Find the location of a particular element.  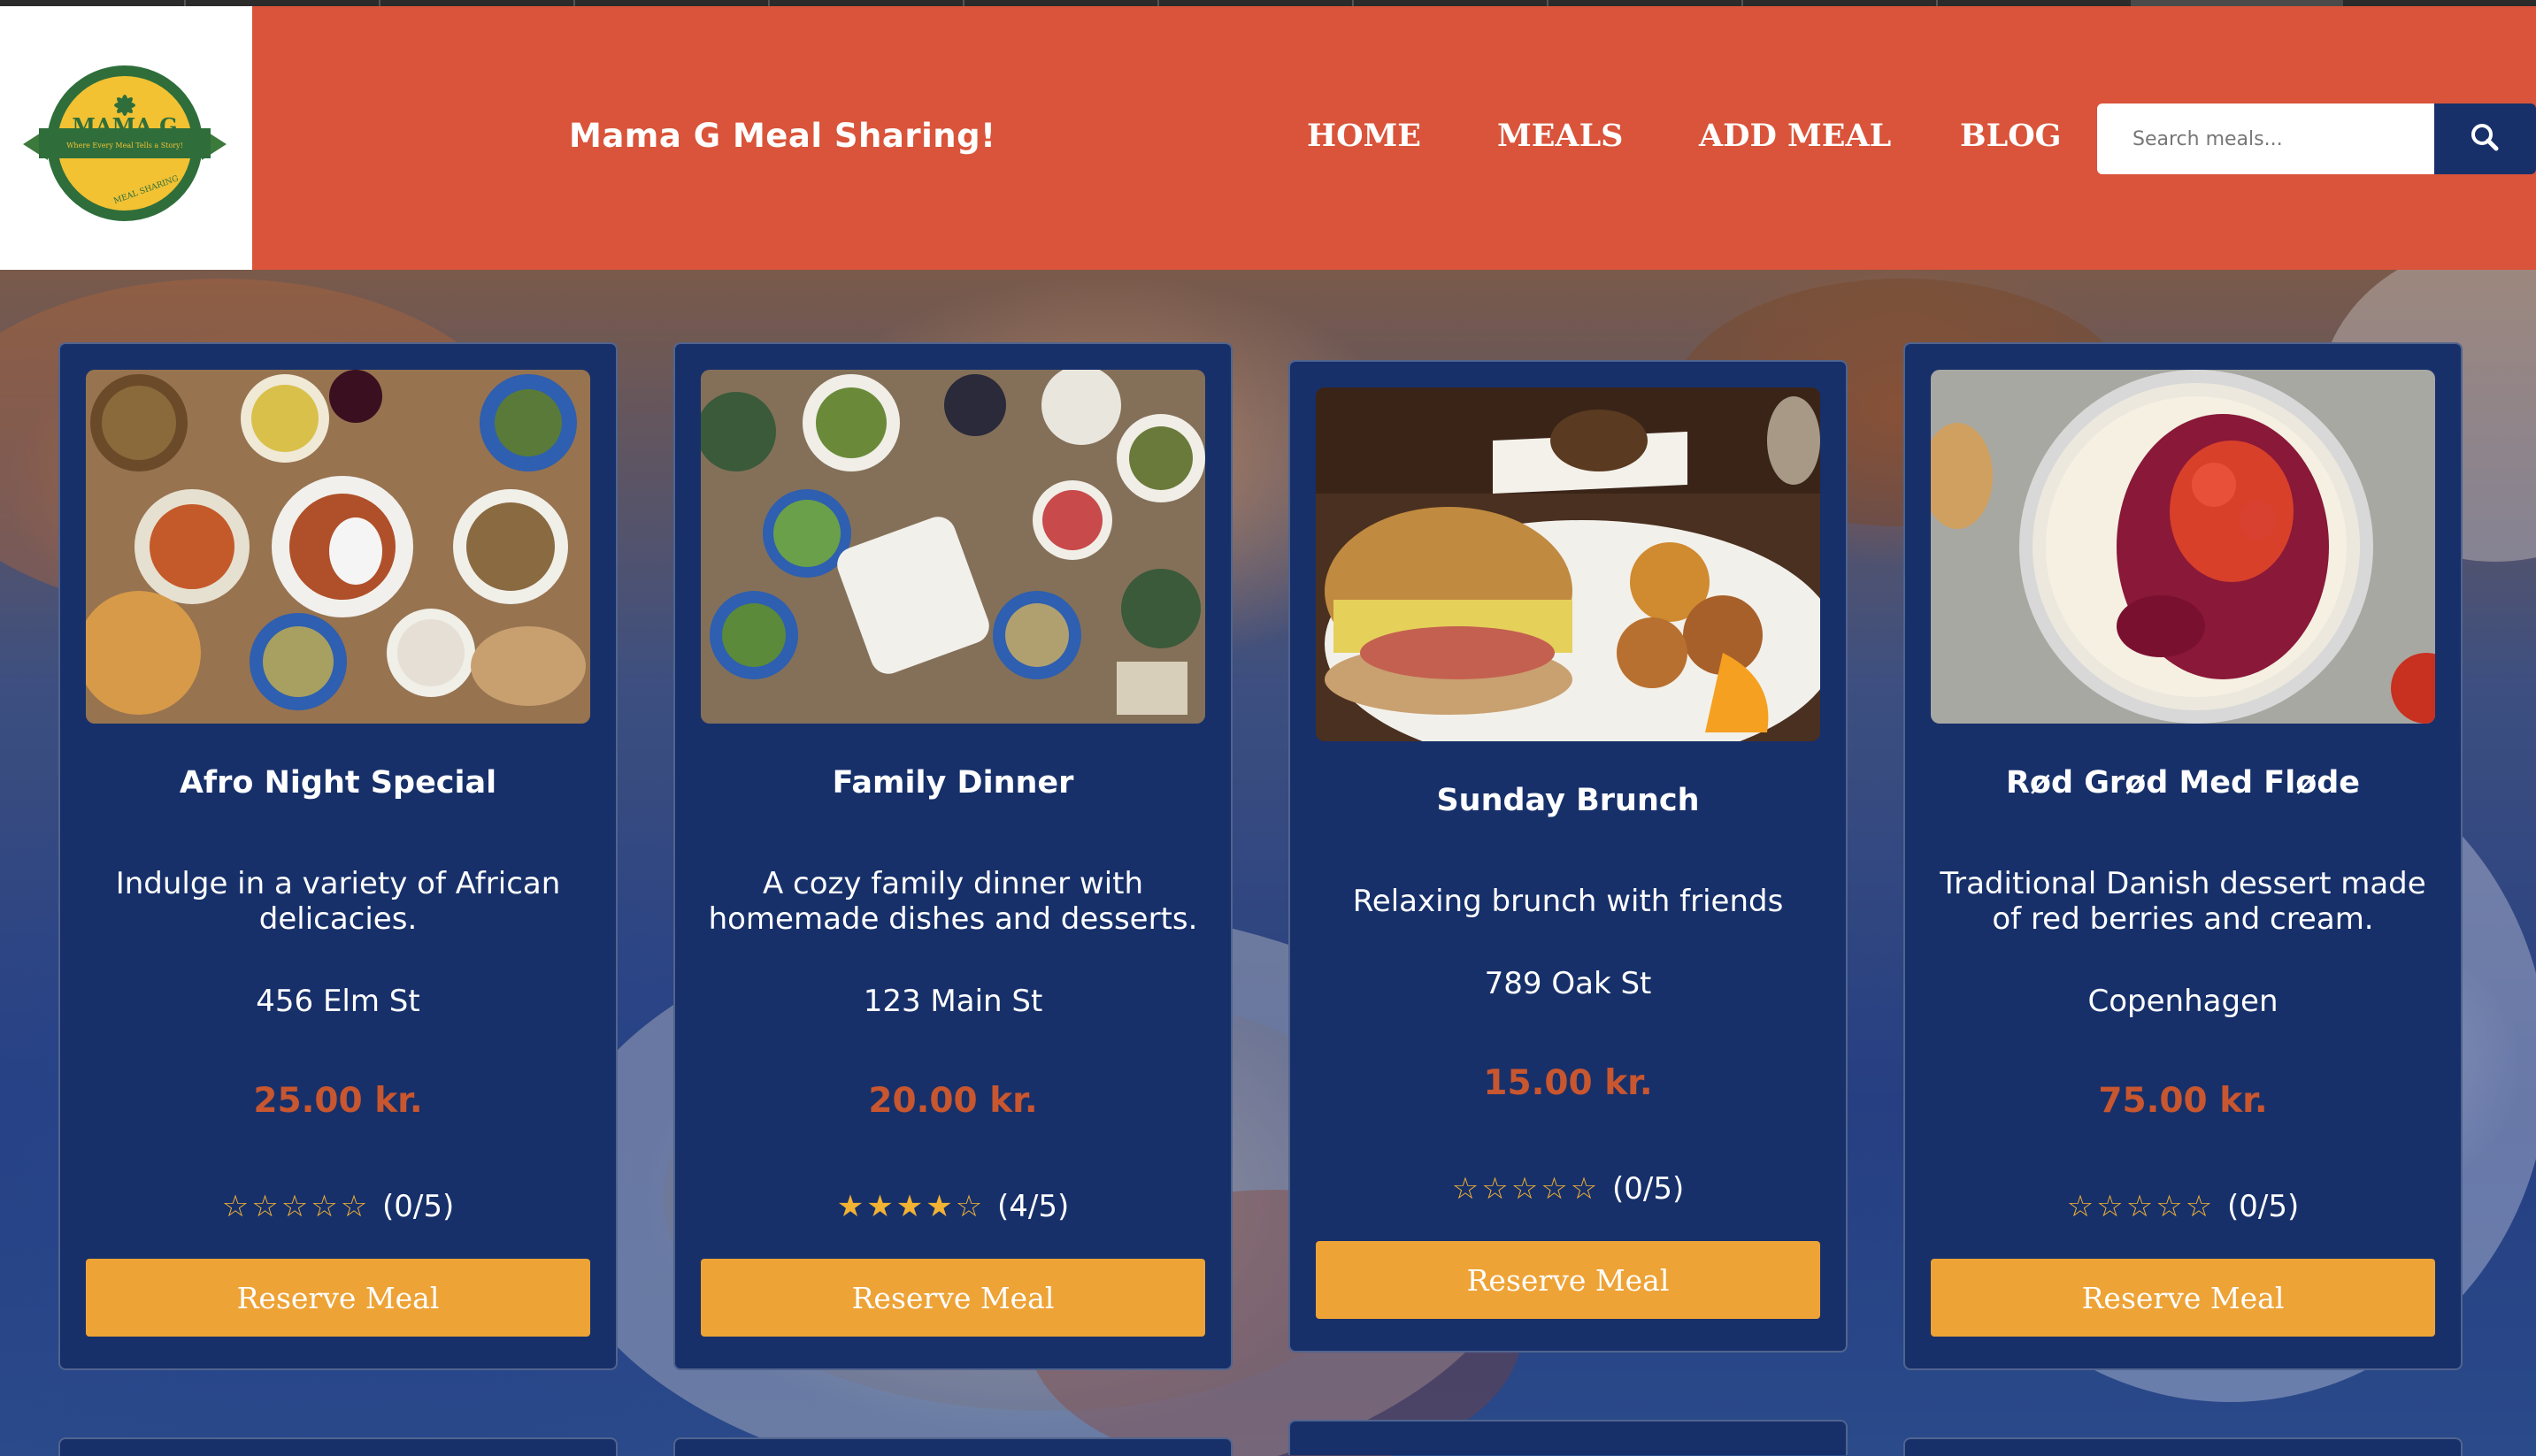

meal-title: Sunday Brunch is located at coordinates (1568, 800).